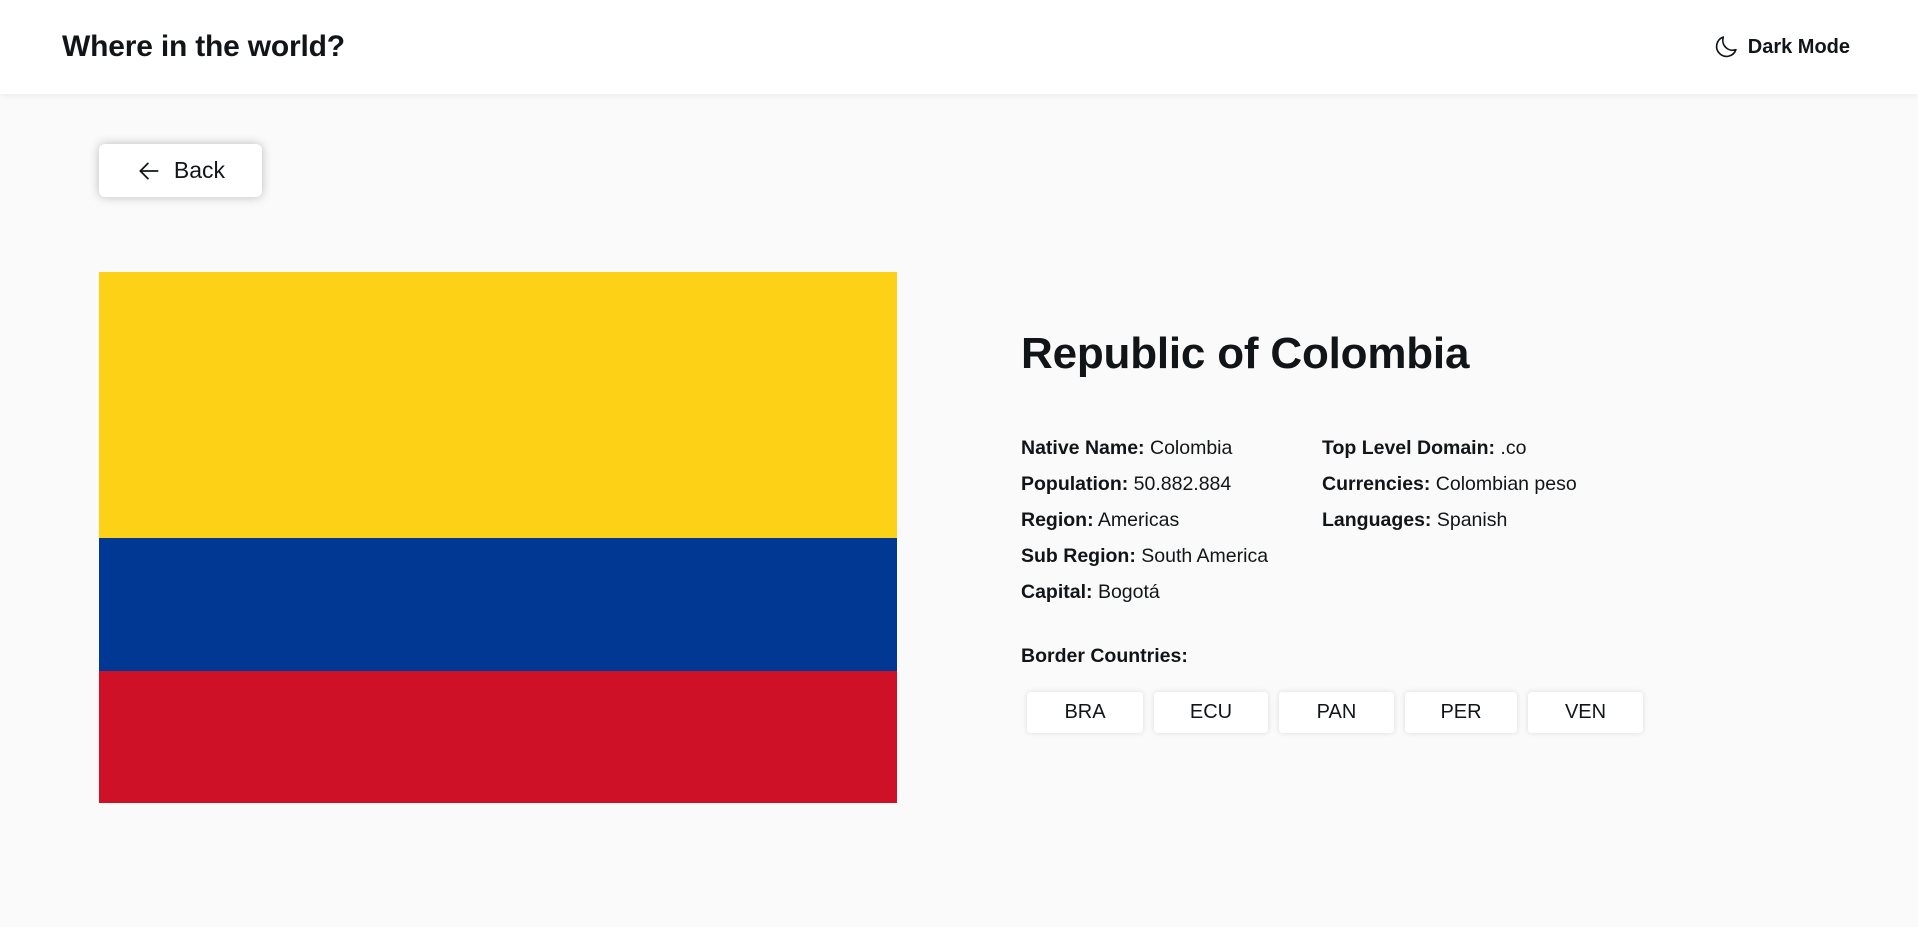  I want to click on info-value: Americas, so click(1138, 520).